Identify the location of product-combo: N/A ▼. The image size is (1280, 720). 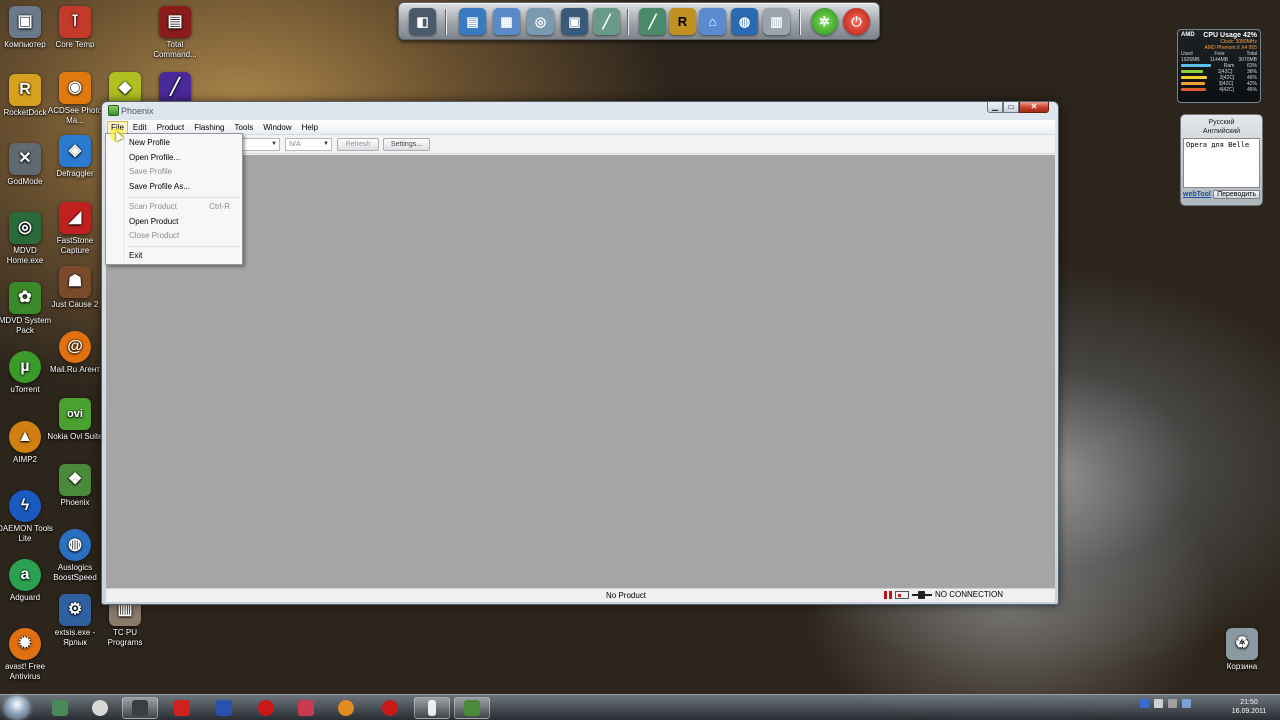
(308, 144).